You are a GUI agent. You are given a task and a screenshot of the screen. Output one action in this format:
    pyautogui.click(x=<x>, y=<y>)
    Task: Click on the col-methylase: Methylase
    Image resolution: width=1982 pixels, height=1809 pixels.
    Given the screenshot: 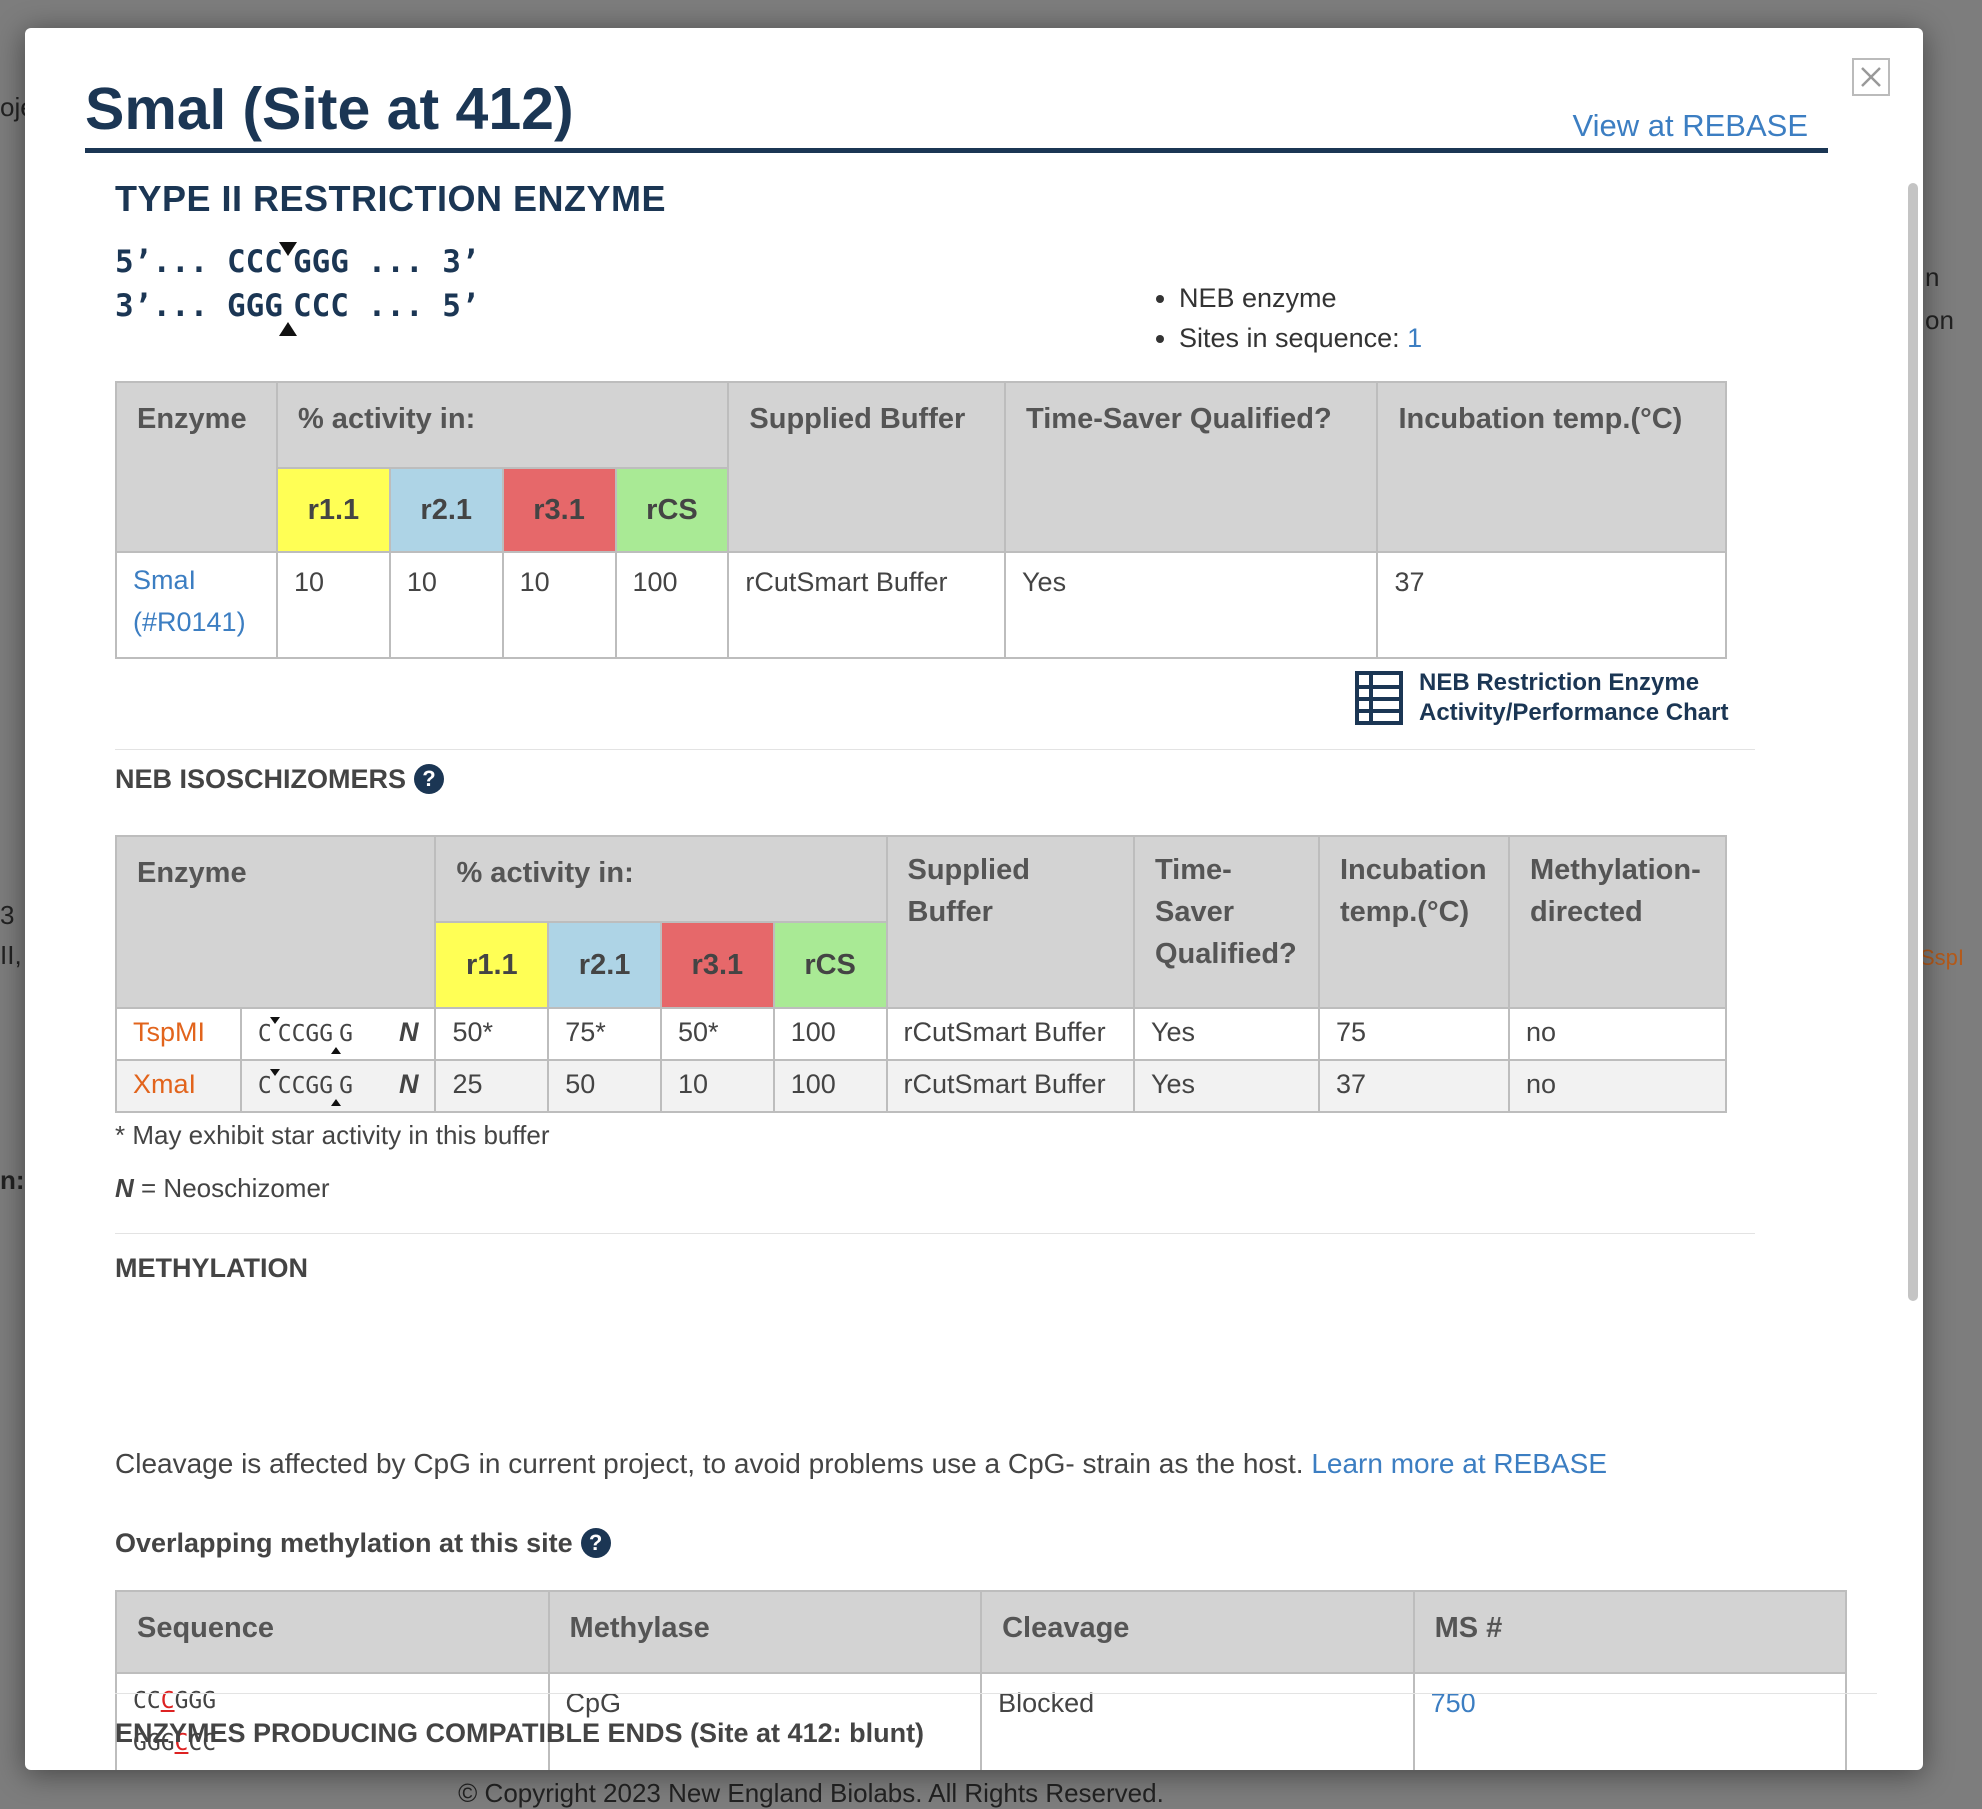 What is the action you would take?
    pyautogui.click(x=765, y=1632)
    